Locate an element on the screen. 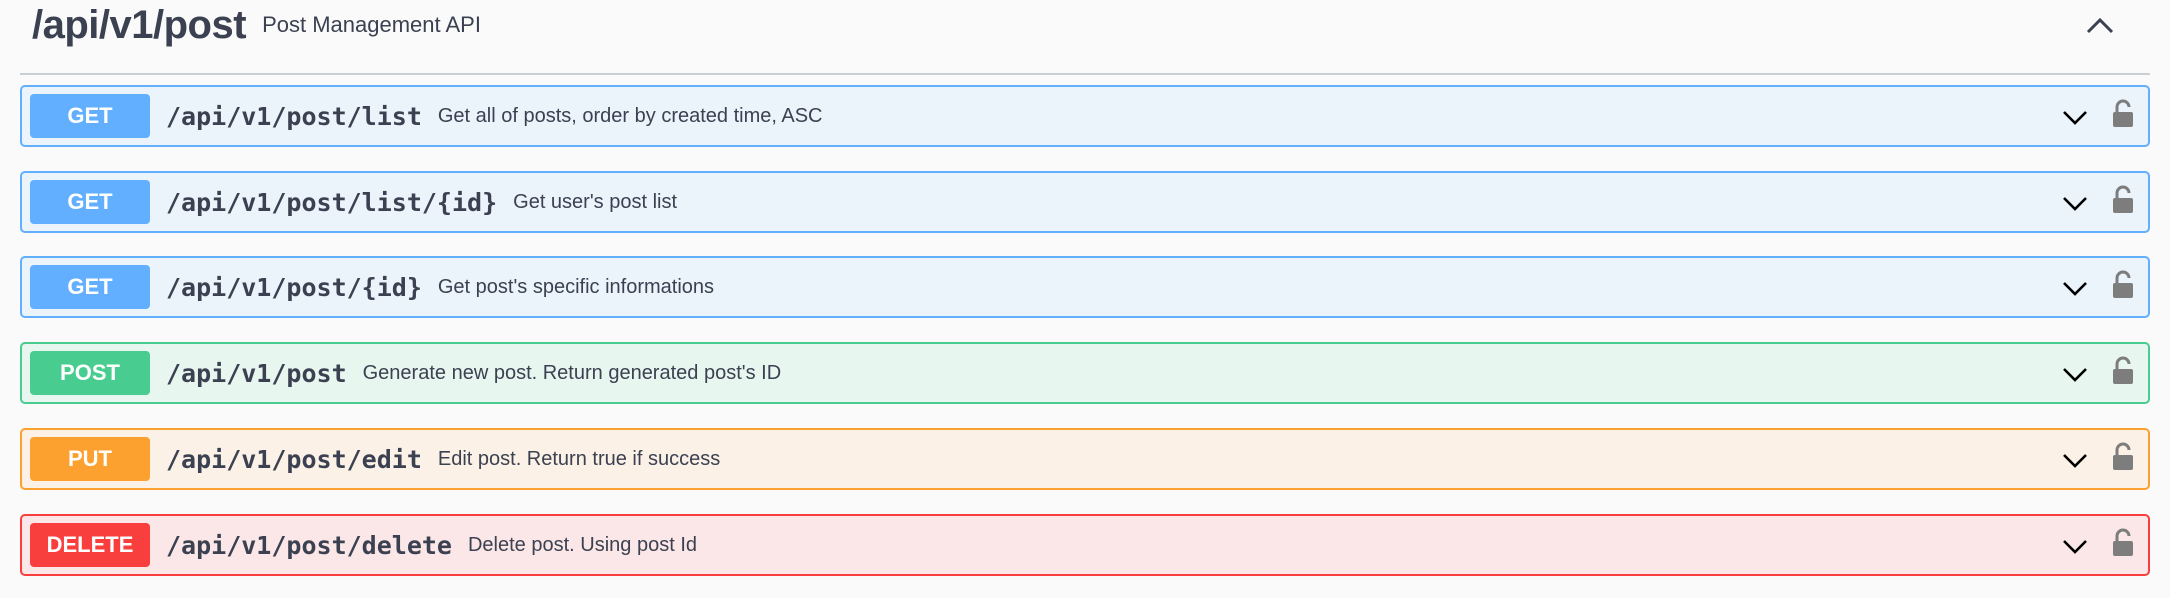 This screenshot has width=2170, height=598. method-badge: POST is located at coordinates (90, 373).